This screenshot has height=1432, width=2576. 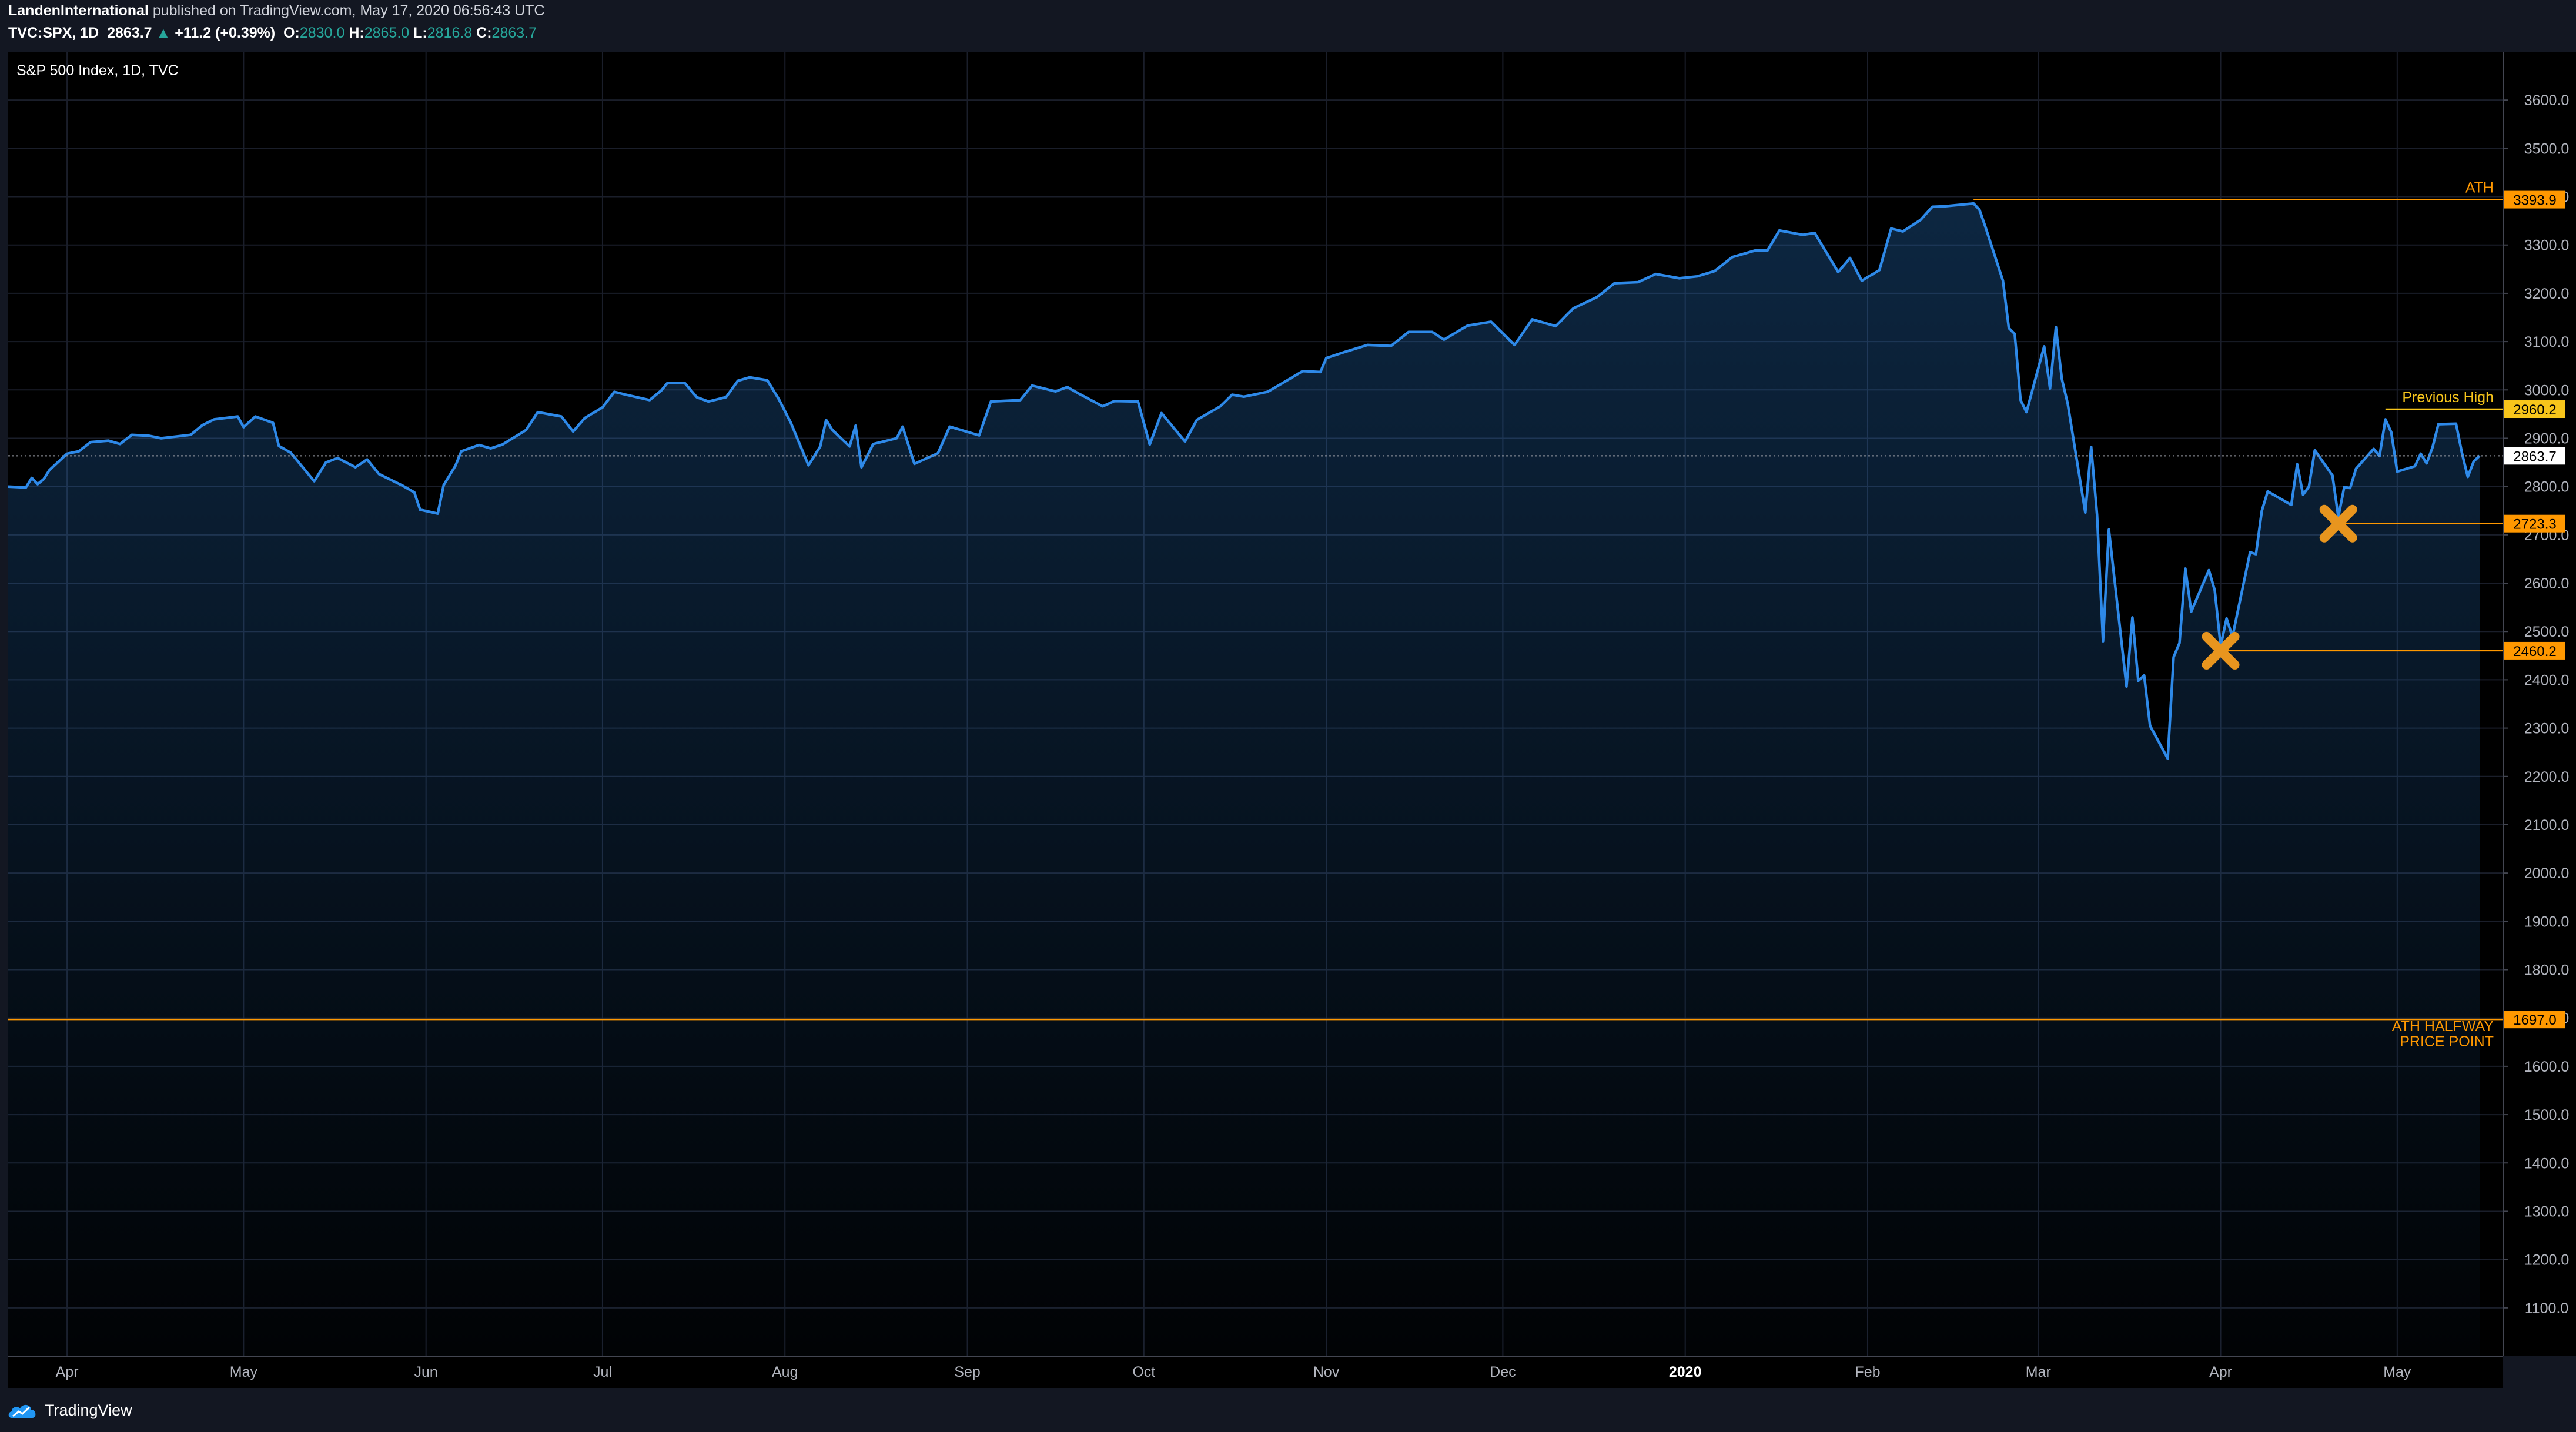 What do you see at coordinates (2448, 397) in the screenshot?
I see `previous-high-text: Previous High` at bounding box center [2448, 397].